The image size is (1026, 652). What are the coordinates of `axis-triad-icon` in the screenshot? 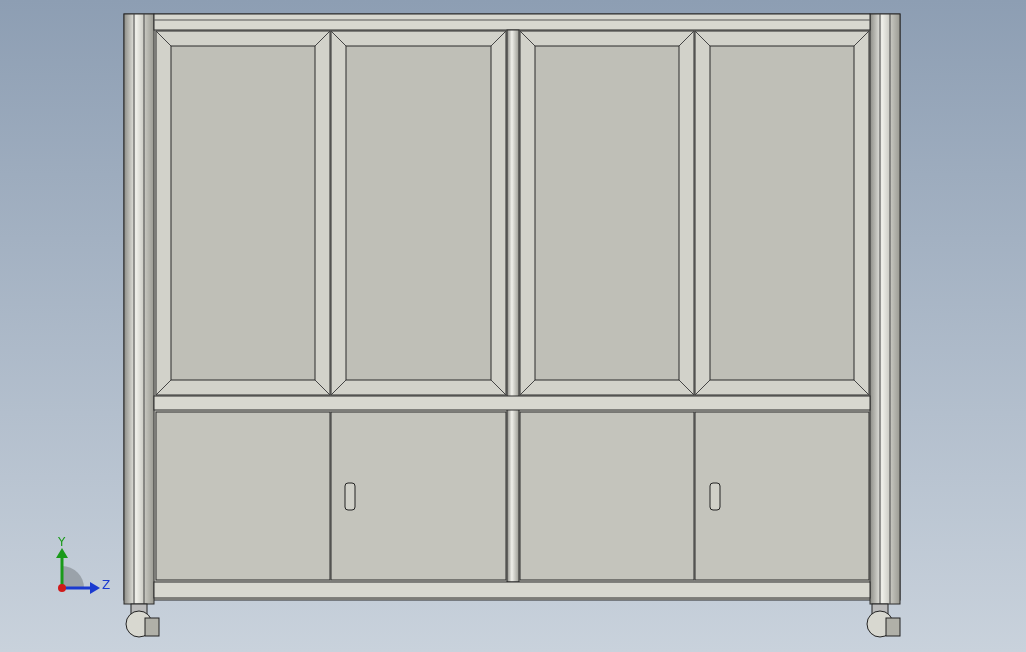 It's located at (78, 571).